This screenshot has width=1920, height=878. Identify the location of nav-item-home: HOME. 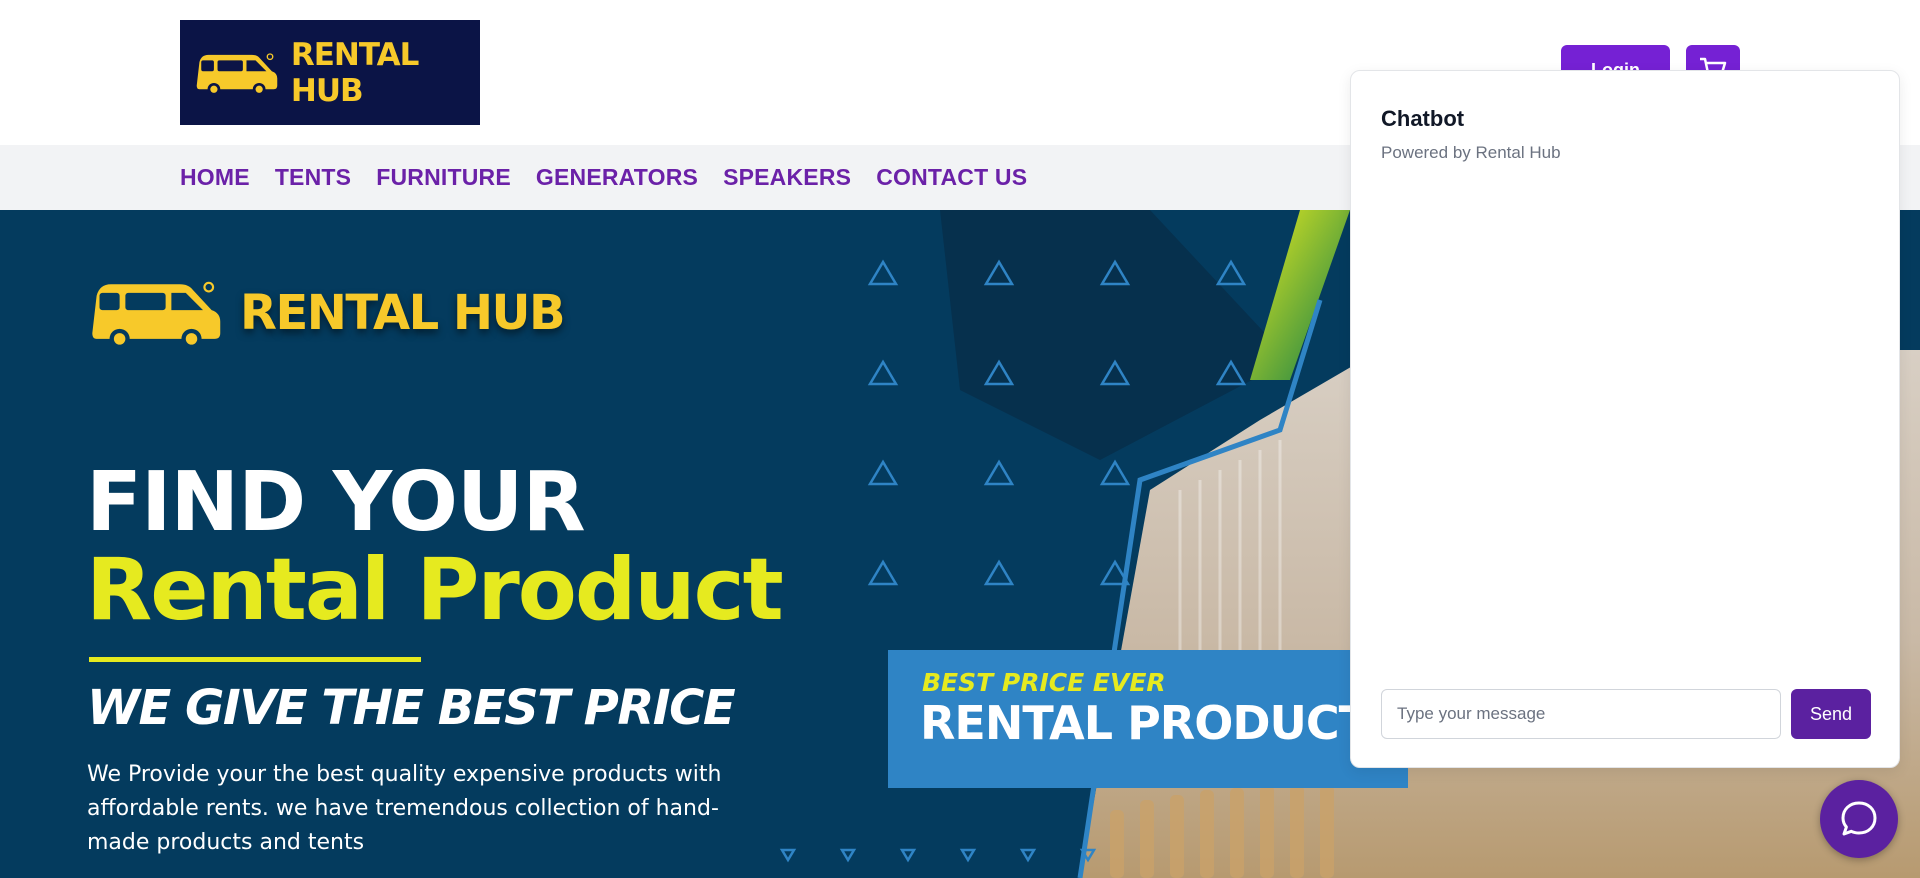
(215, 177).